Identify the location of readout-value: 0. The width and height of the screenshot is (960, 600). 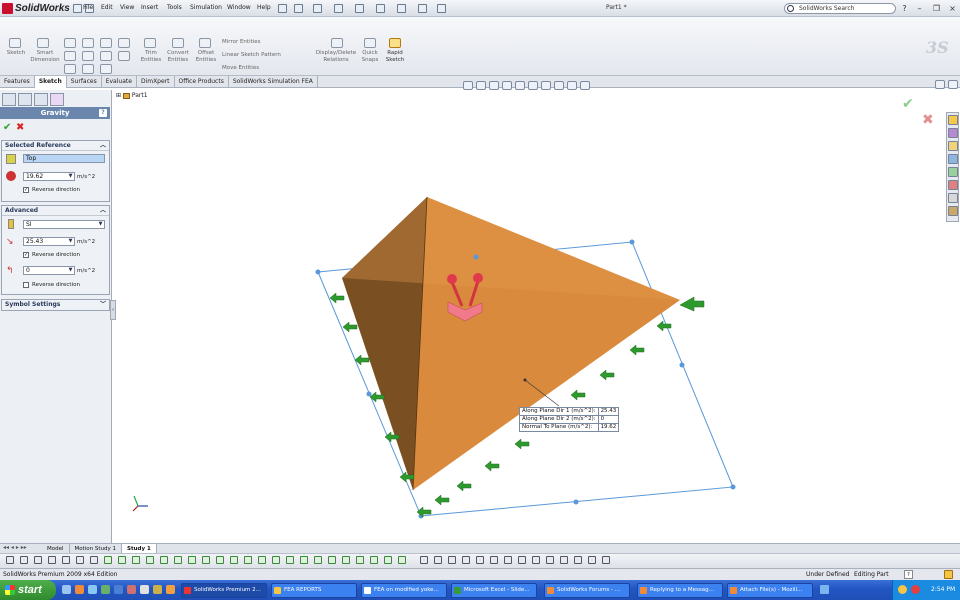
(608, 419).